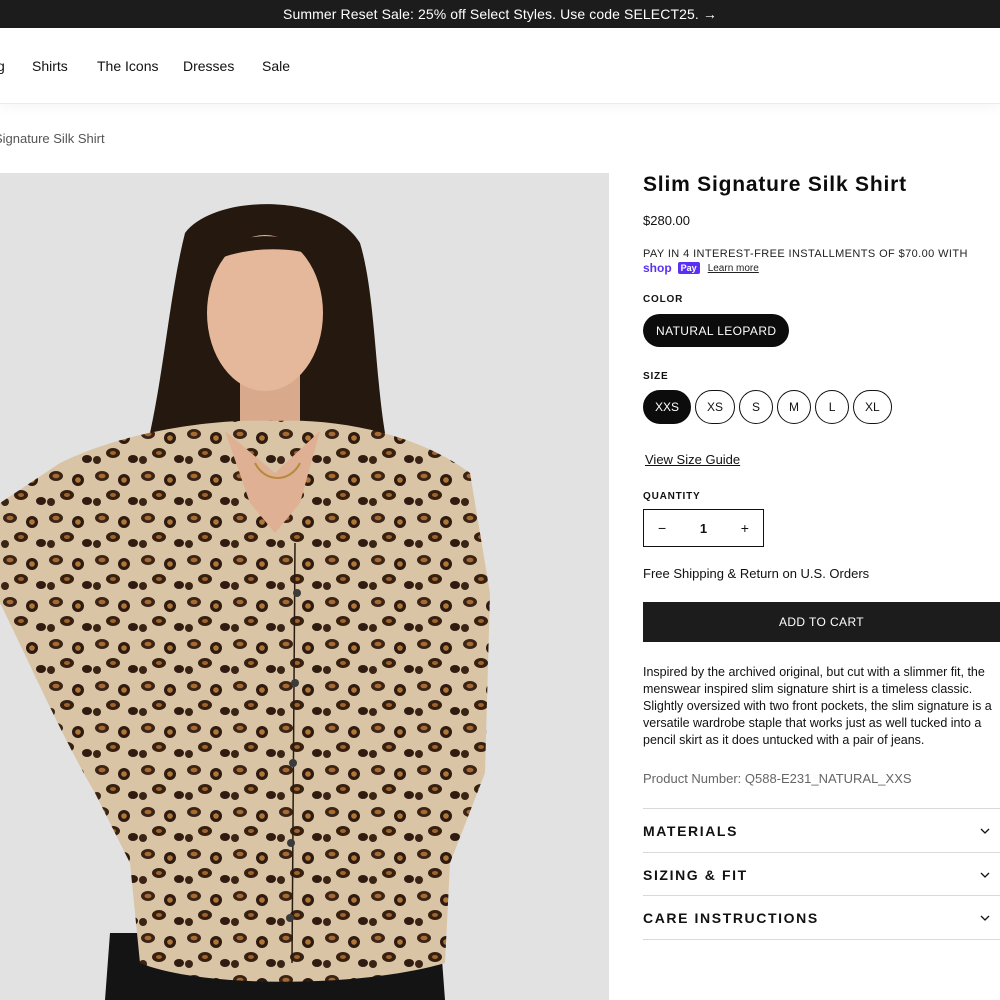  What do you see at coordinates (666, 220) in the screenshot?
I see `product-price: $280.00` at bounding box center [666, 220].